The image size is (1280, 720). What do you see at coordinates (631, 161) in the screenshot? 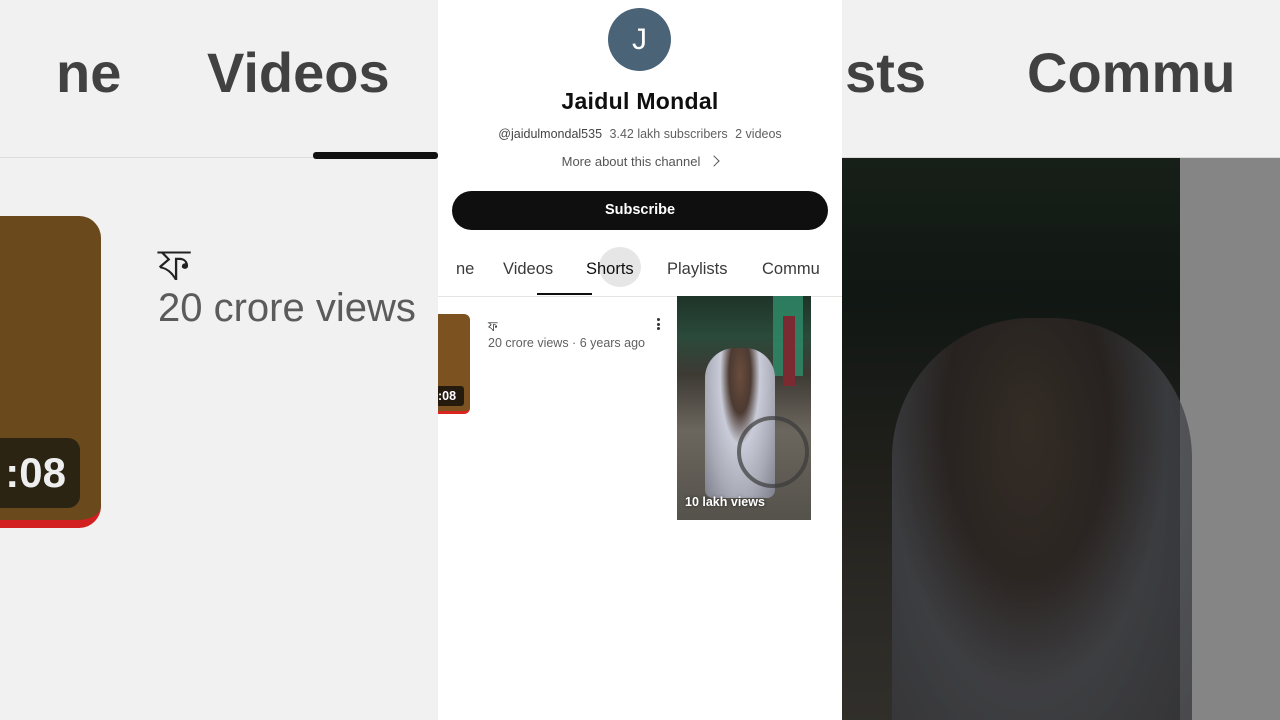
I see `more-about-label: More about this channel` at bounding box center [631, 161].